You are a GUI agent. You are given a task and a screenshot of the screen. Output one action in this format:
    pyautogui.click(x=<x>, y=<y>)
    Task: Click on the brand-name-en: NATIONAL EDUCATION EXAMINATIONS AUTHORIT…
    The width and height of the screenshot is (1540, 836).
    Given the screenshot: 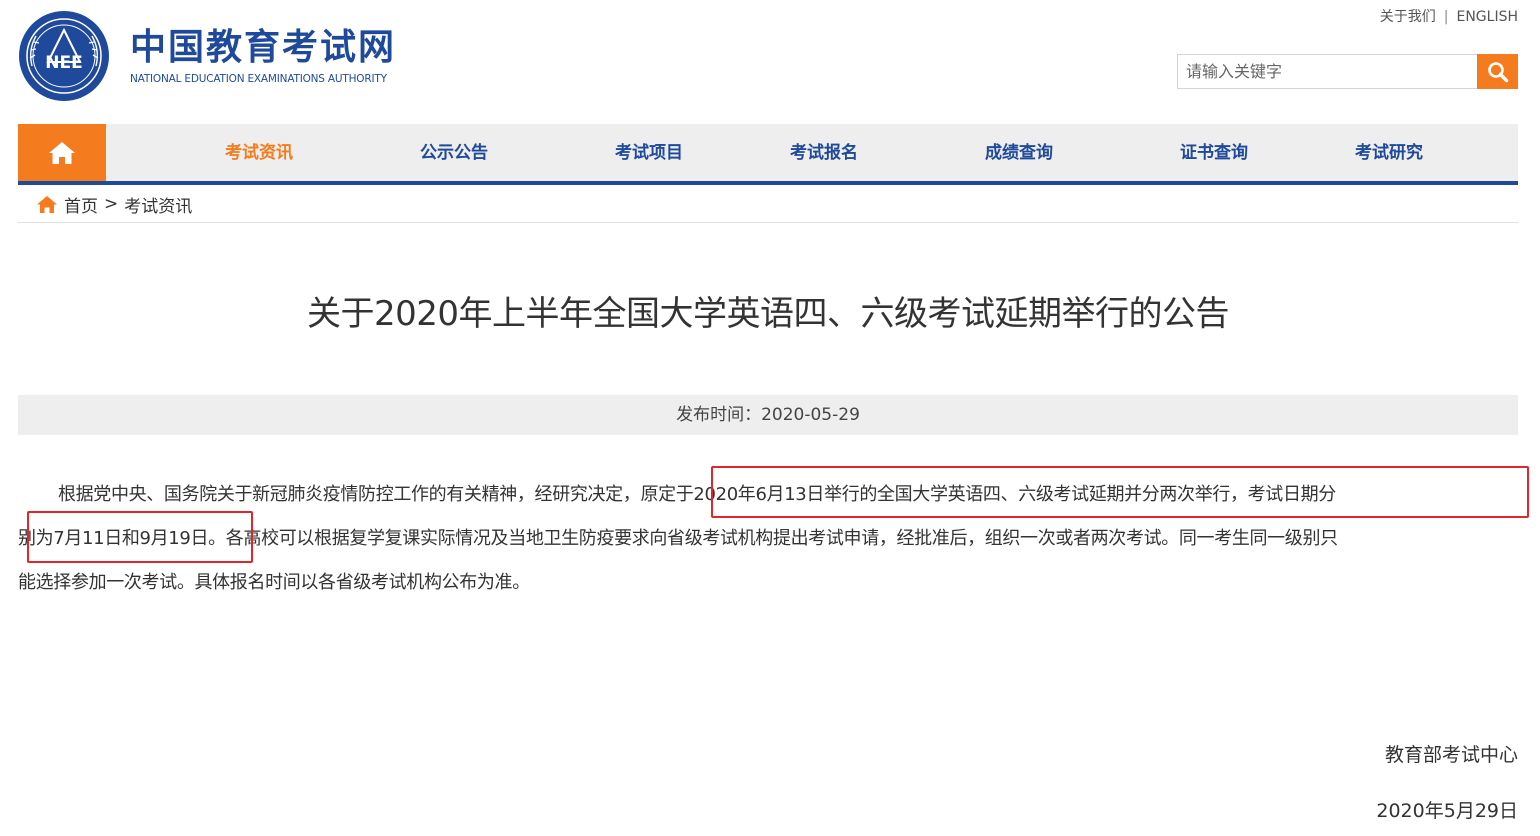 What is the action you would take?
    pyautogui.click(x=258, y=79)
    